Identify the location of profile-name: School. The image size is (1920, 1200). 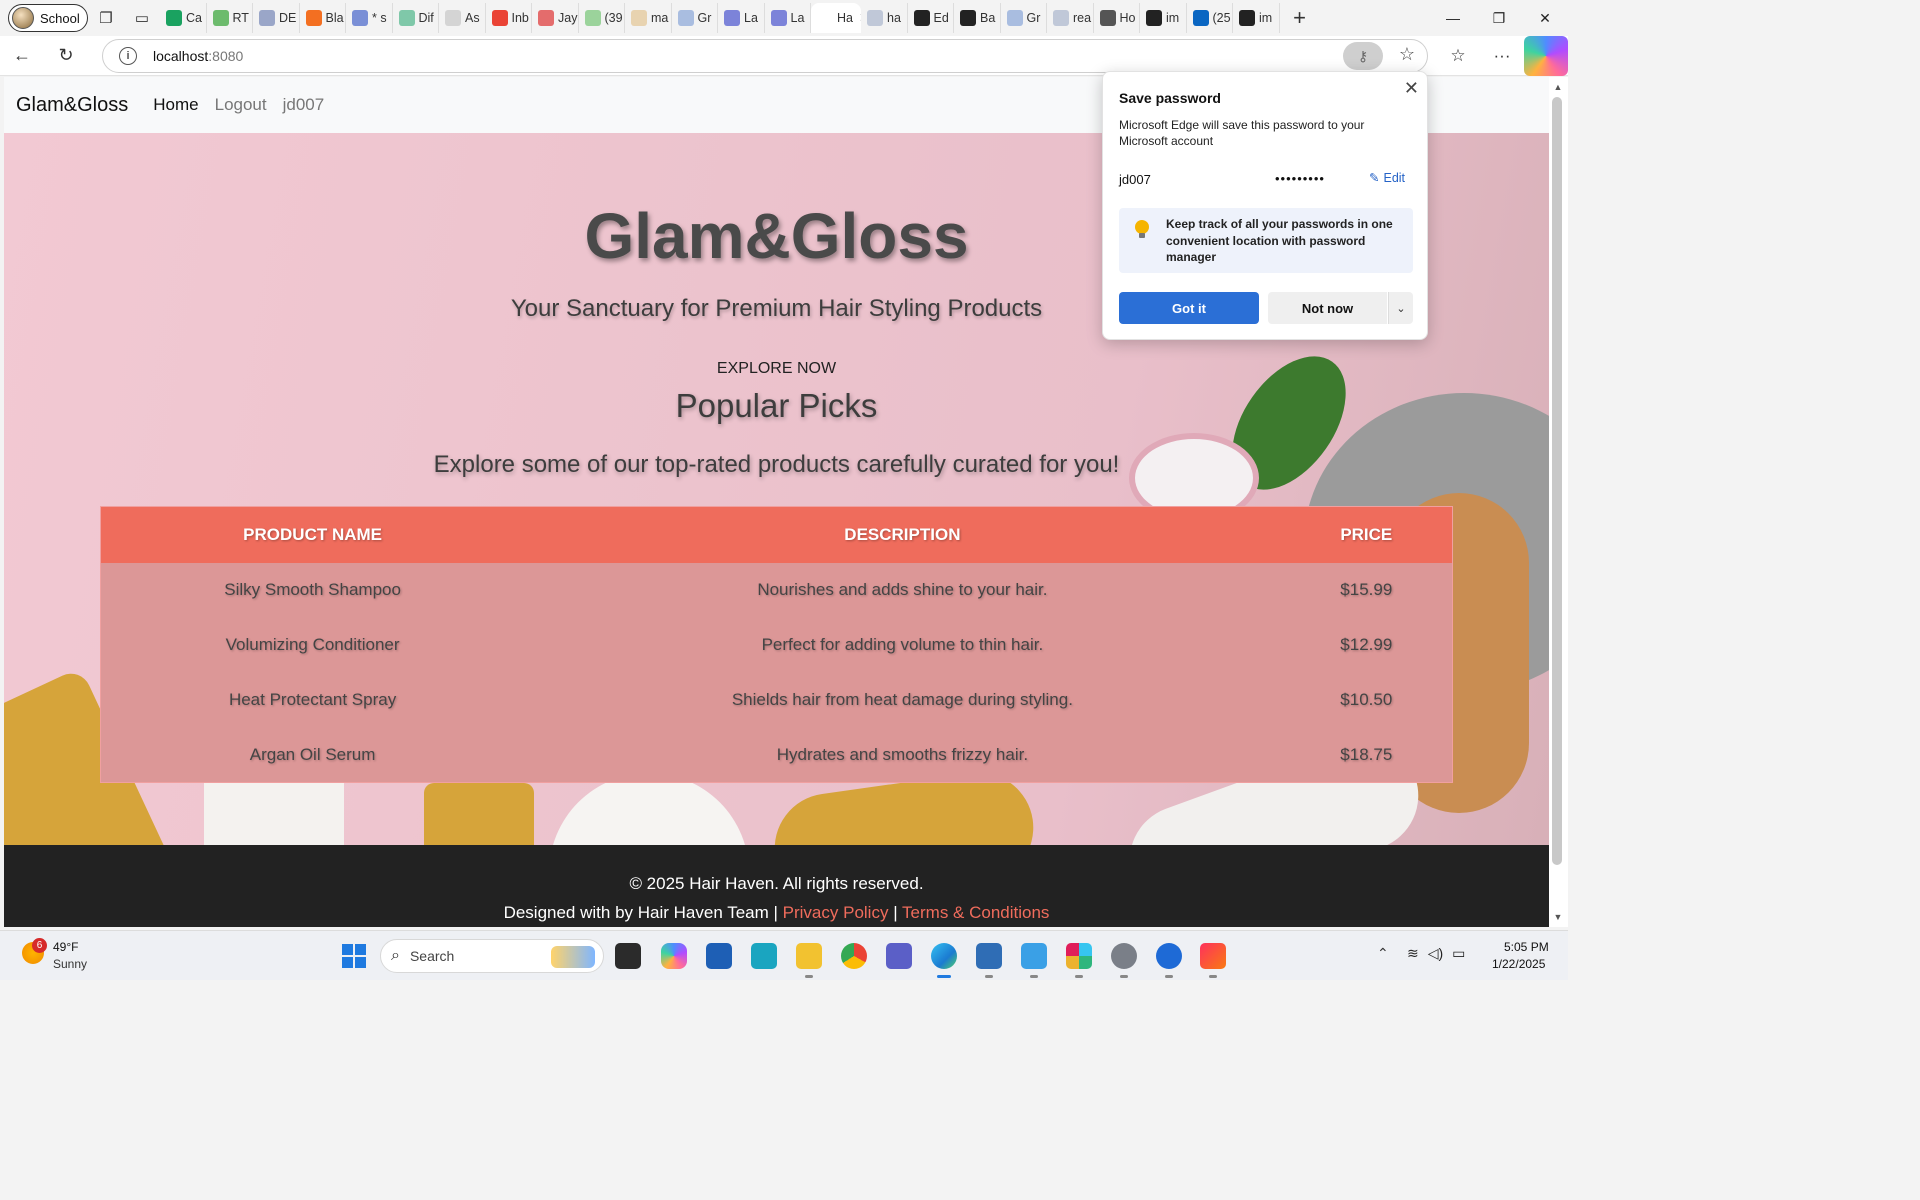
(60, 18).